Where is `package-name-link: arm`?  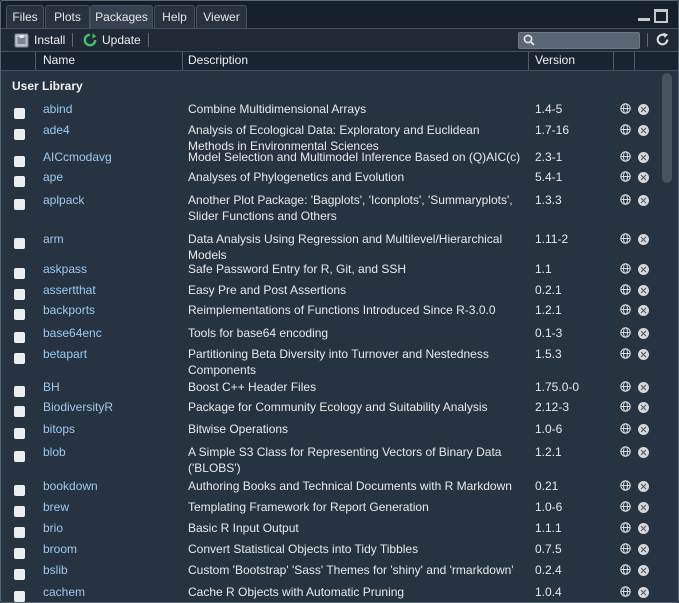
package-name-link: arm is located at coordinates (53, 239).